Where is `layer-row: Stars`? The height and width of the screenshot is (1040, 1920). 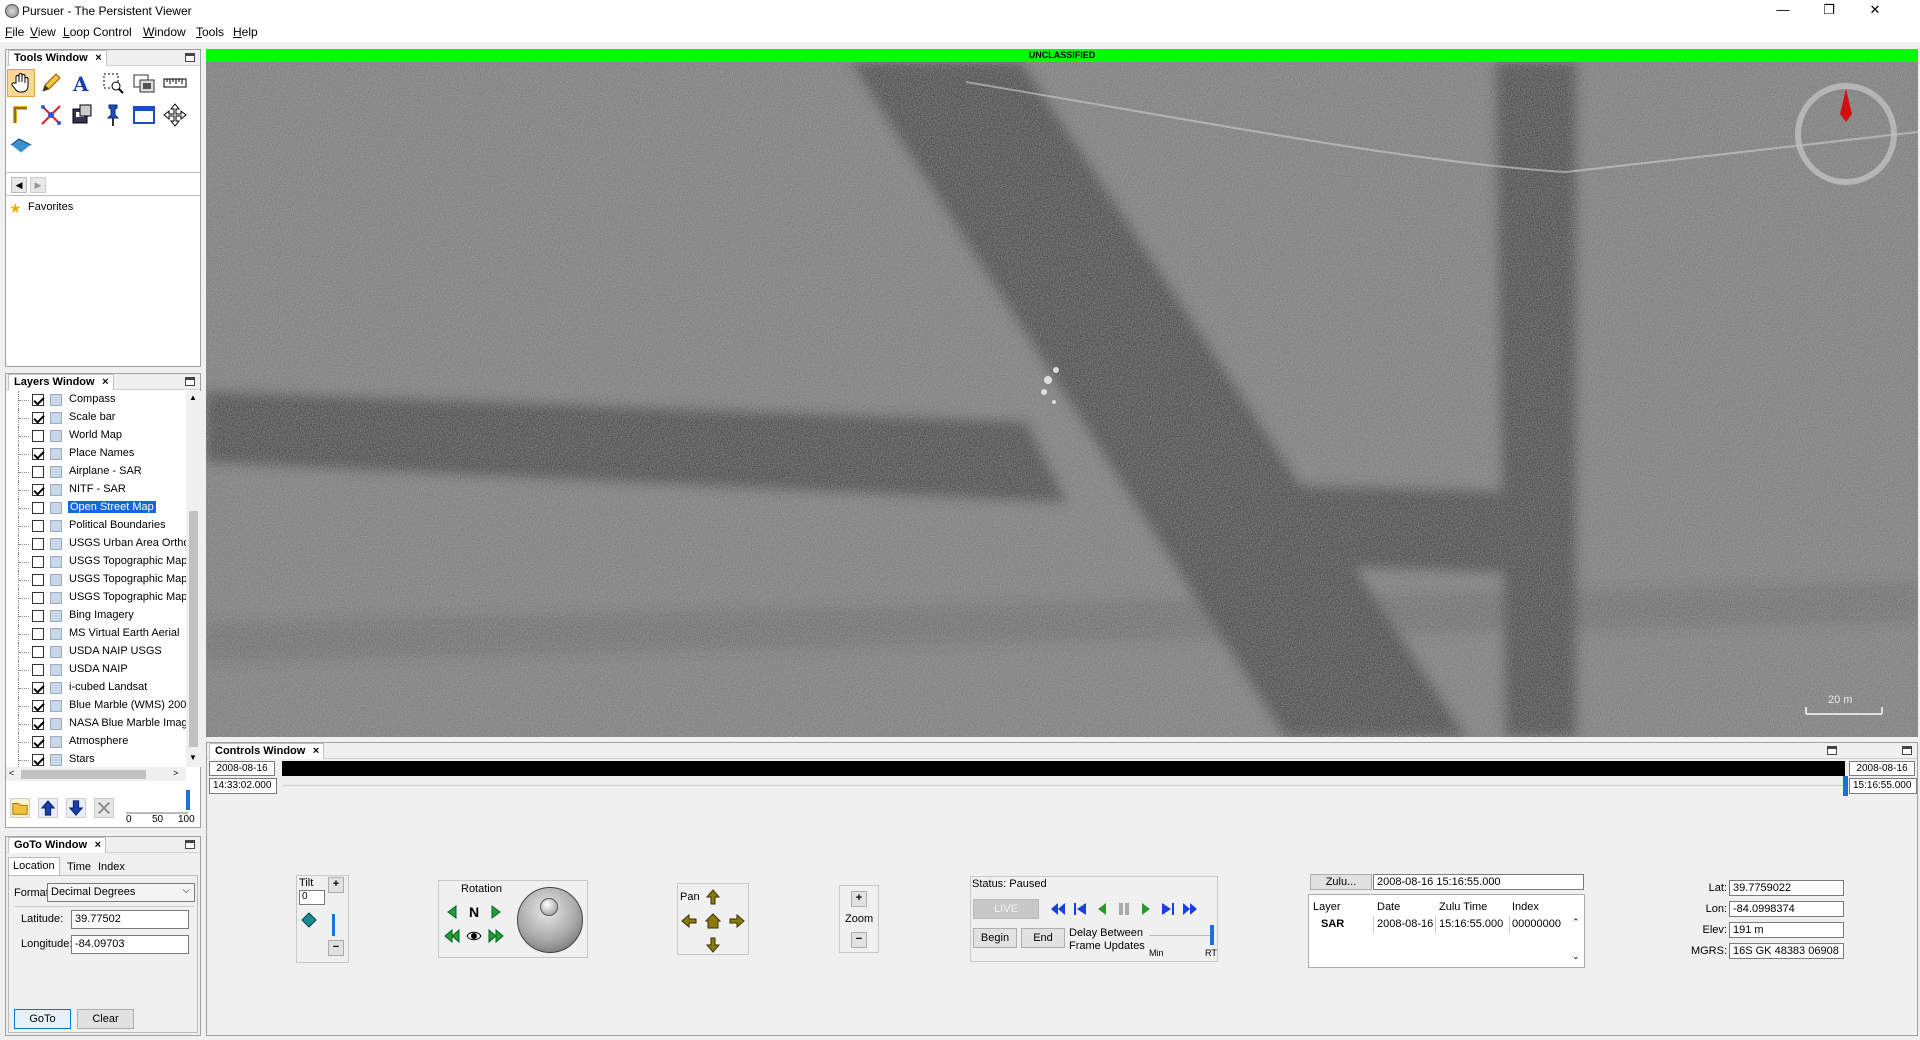
layer-row: Stars is located at coordinates (96, 759).